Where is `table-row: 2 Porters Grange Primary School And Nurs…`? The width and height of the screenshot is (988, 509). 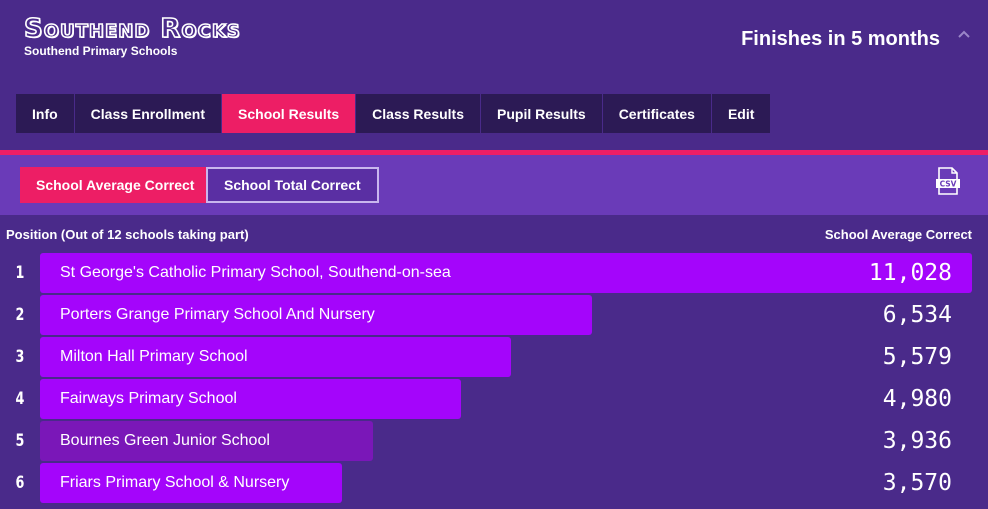
table-row: 2 Porters Grange Primary School And Nurs… is located at coordinates (494, 315).